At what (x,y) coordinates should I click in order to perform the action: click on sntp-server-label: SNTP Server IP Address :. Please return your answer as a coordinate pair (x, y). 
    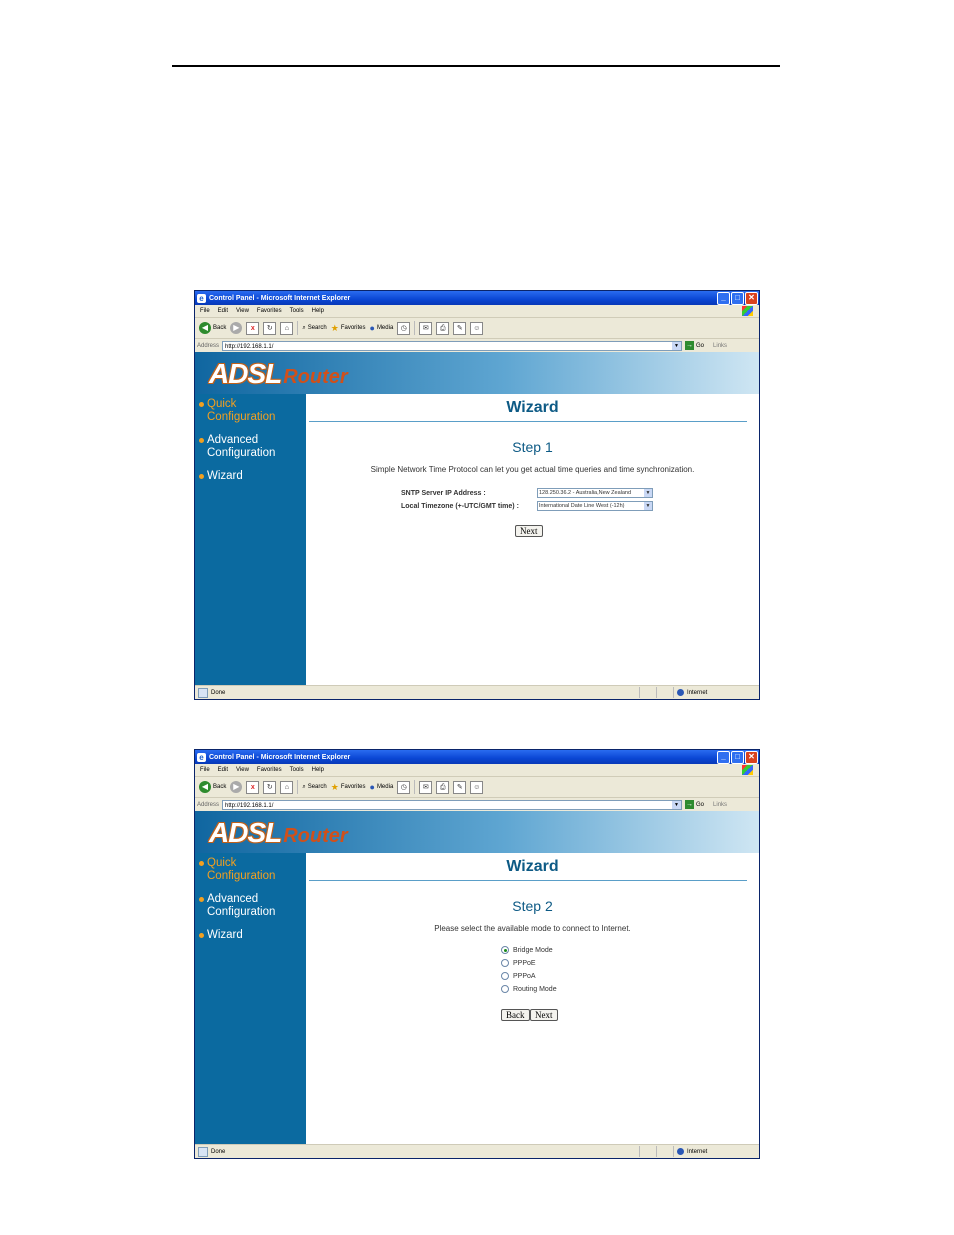
    Looking at the image, I should click on (443, 493).